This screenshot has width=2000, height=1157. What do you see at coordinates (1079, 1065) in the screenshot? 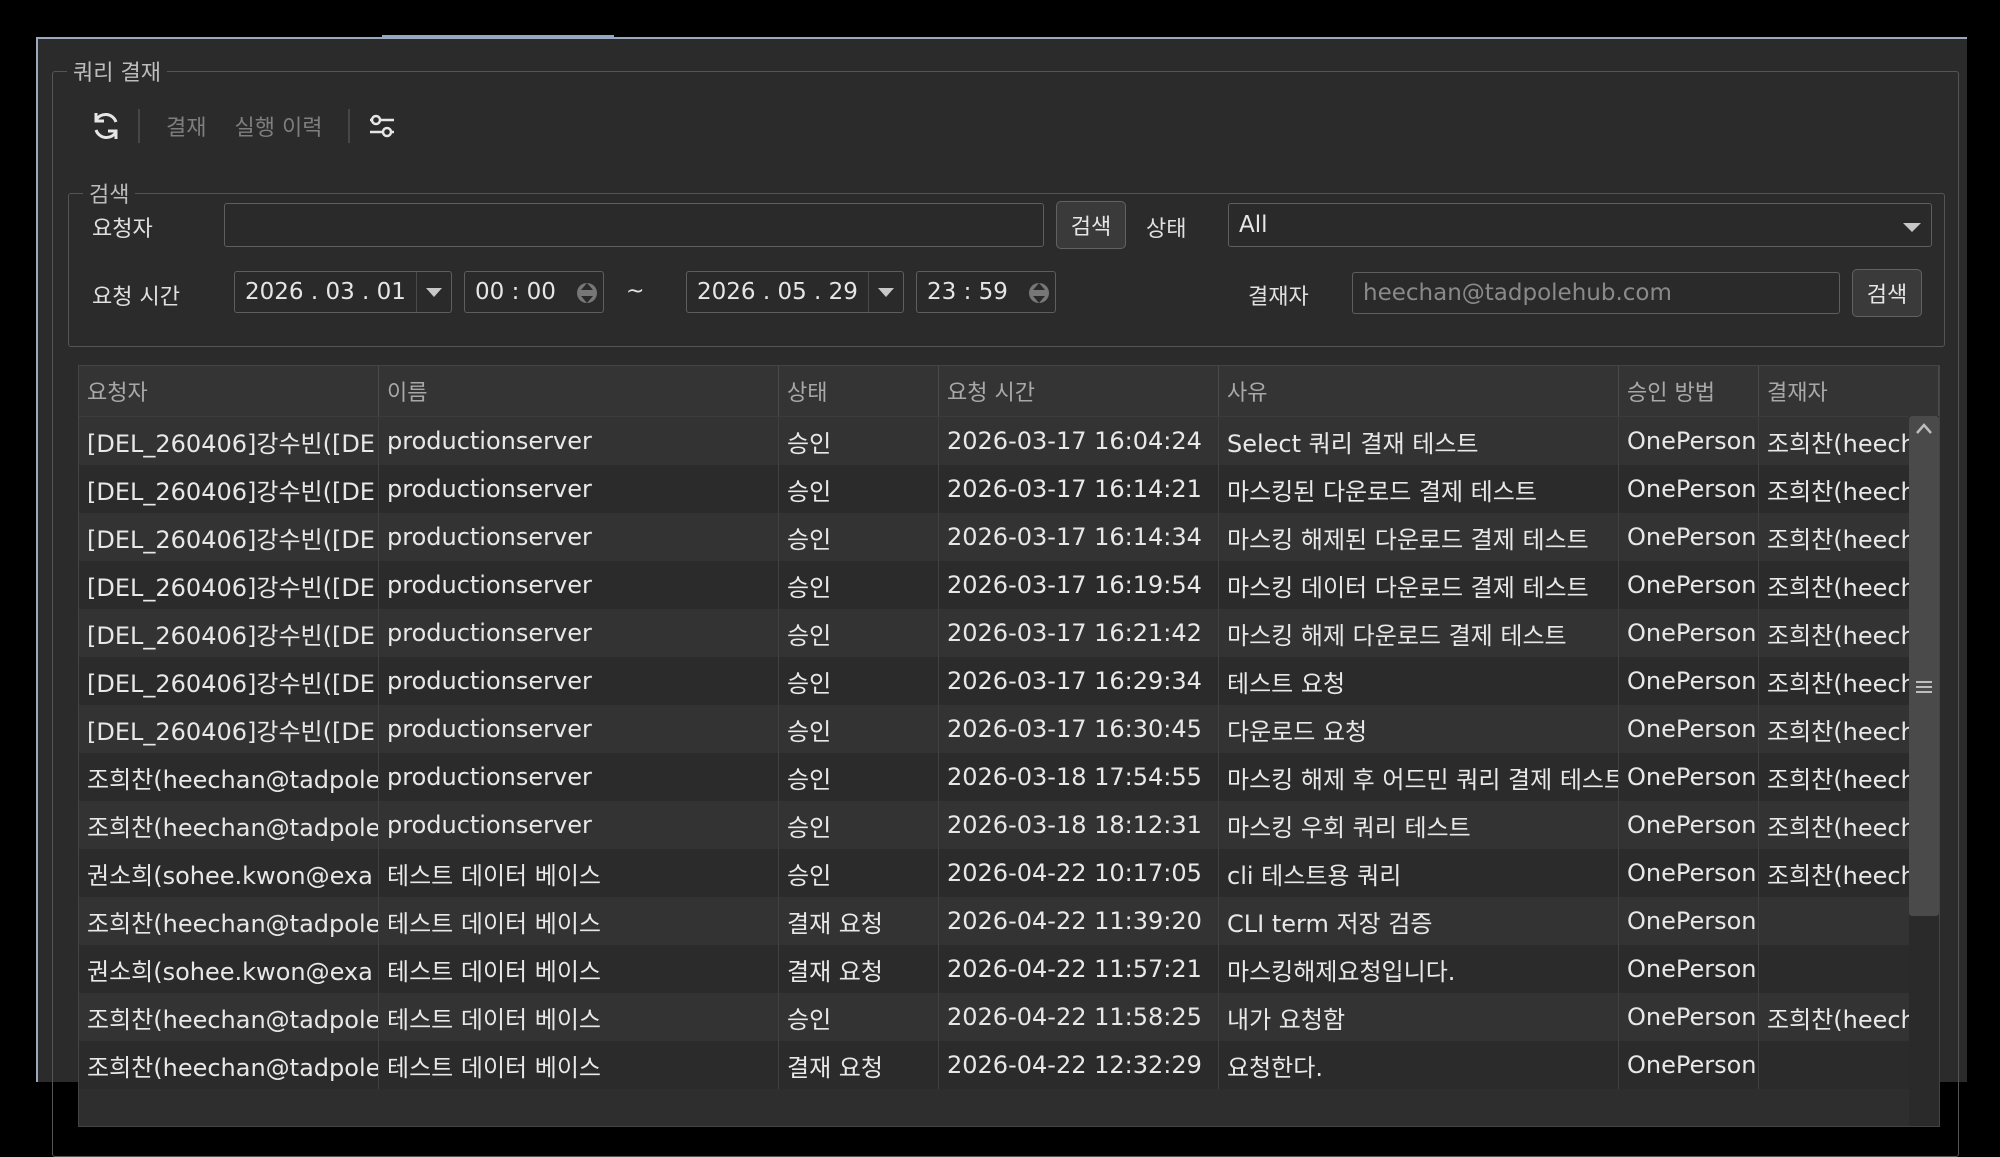
I see `cell-request-time: 2026-04-22 12:32:29` at bounding box center [1079, 1065].